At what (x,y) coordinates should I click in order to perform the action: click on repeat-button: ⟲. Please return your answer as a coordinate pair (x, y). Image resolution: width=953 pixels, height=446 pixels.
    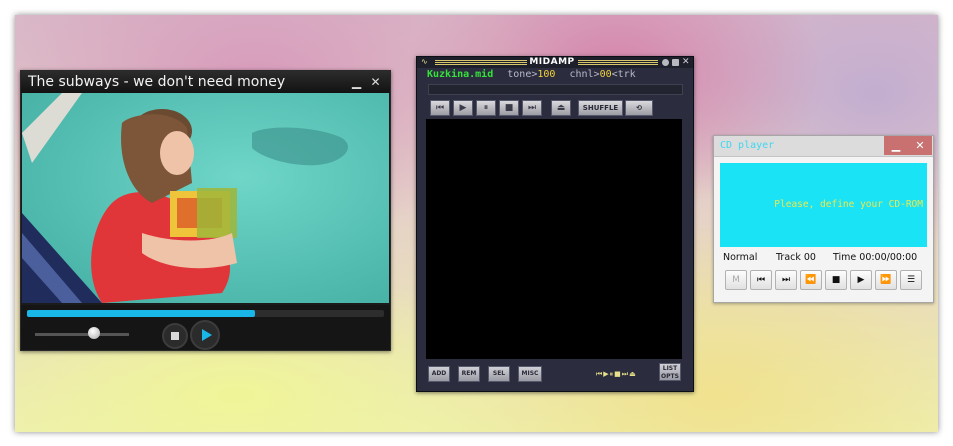
    Looking at the image, I should click on (639, 108).